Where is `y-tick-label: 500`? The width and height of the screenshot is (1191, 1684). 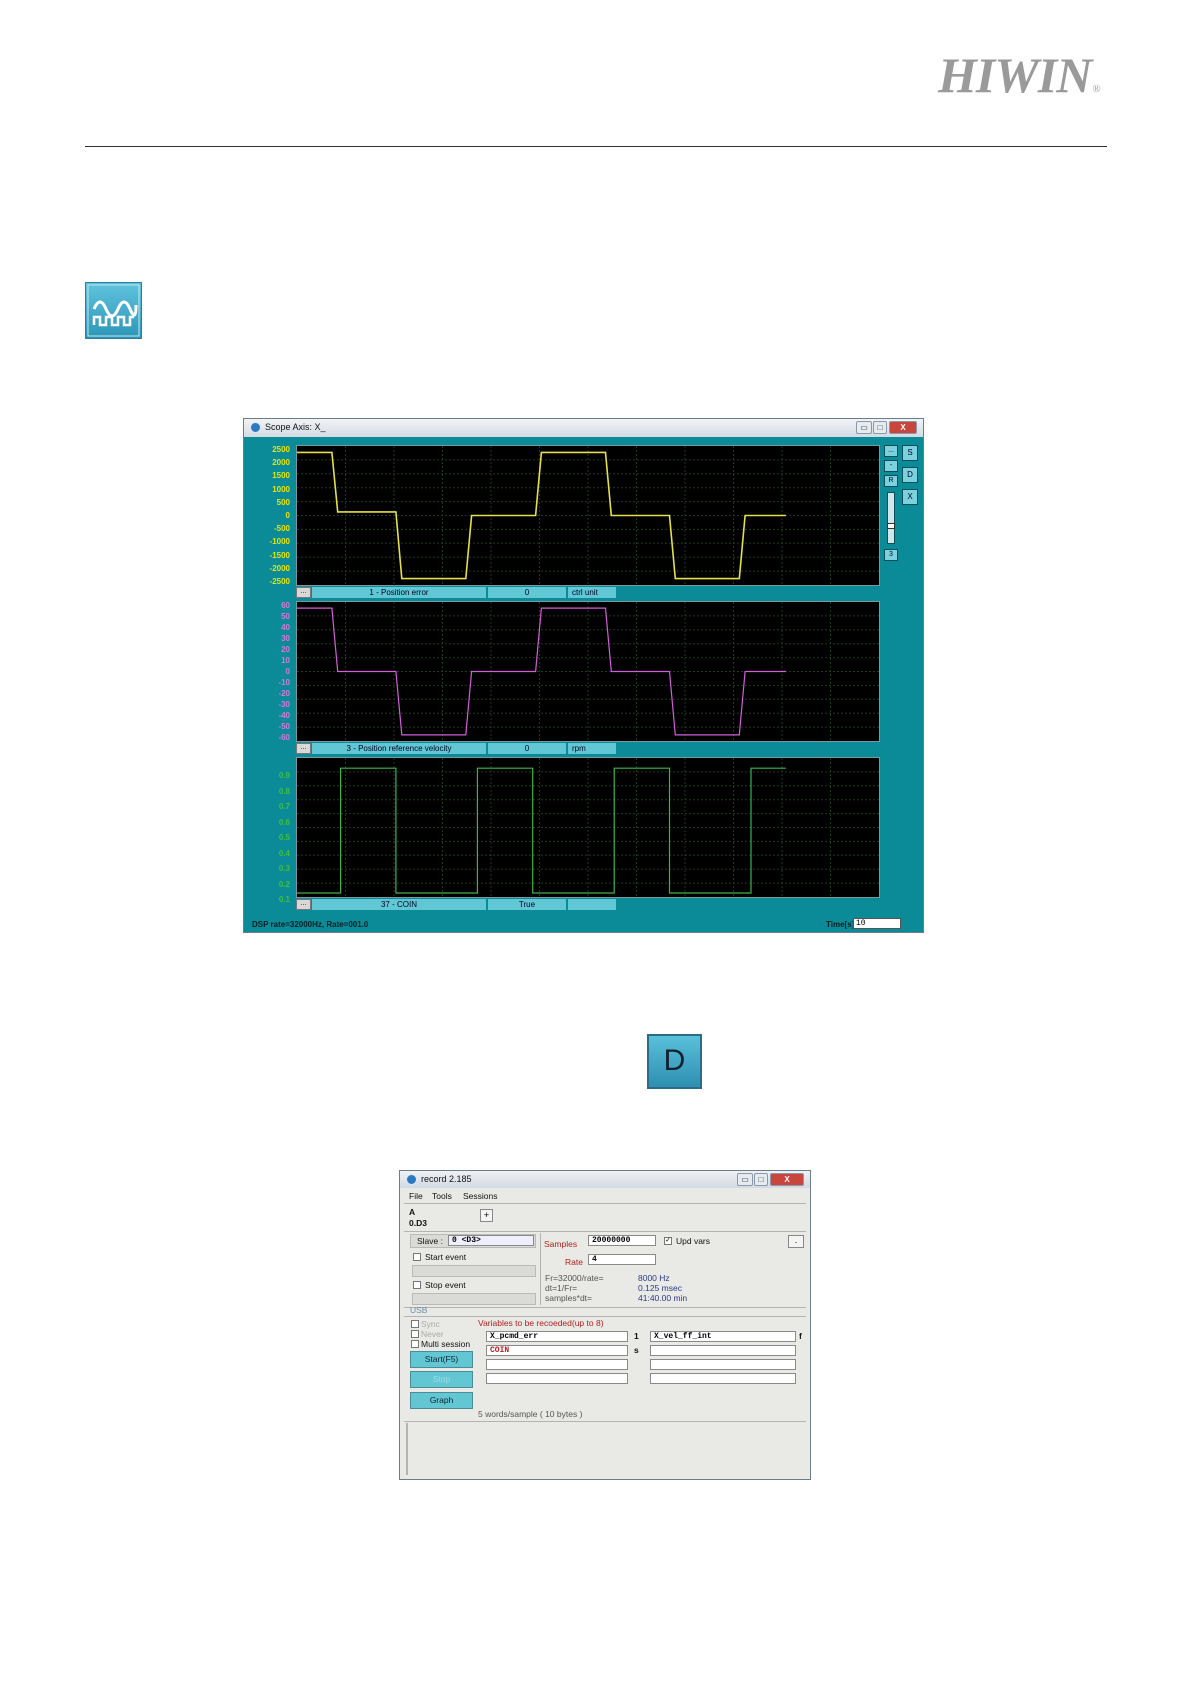
y-tick-label: 500 is located at coordinates (283, 502).